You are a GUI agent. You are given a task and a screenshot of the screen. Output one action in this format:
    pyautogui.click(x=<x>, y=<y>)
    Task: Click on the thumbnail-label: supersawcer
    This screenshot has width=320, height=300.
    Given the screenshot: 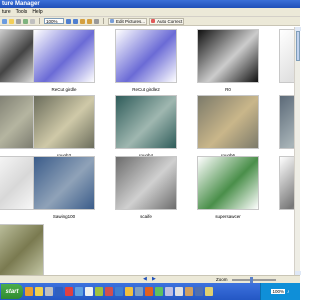 What is the action you would take?
    pyautogui.click(x=228, y=216)
    